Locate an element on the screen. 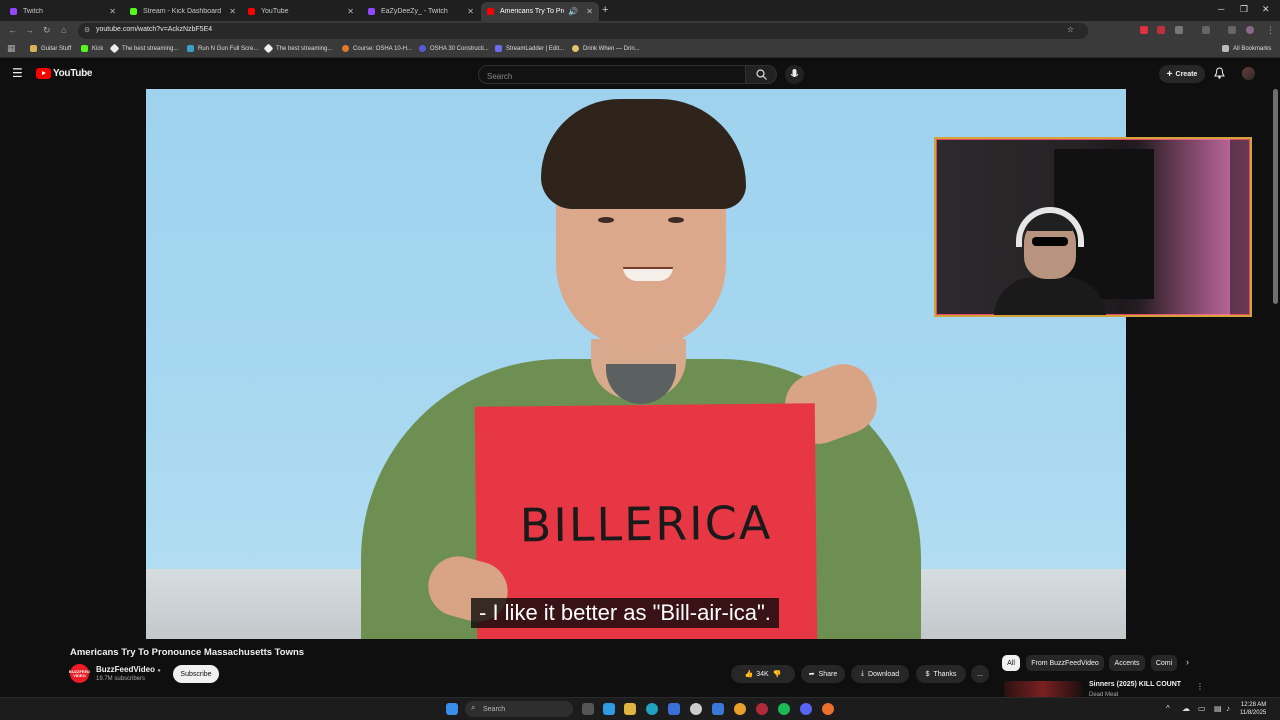 The width and height of the screenshot is (1280, 720). menu-kebab-icon: ⋮ is located at coordinates (1270, 30).